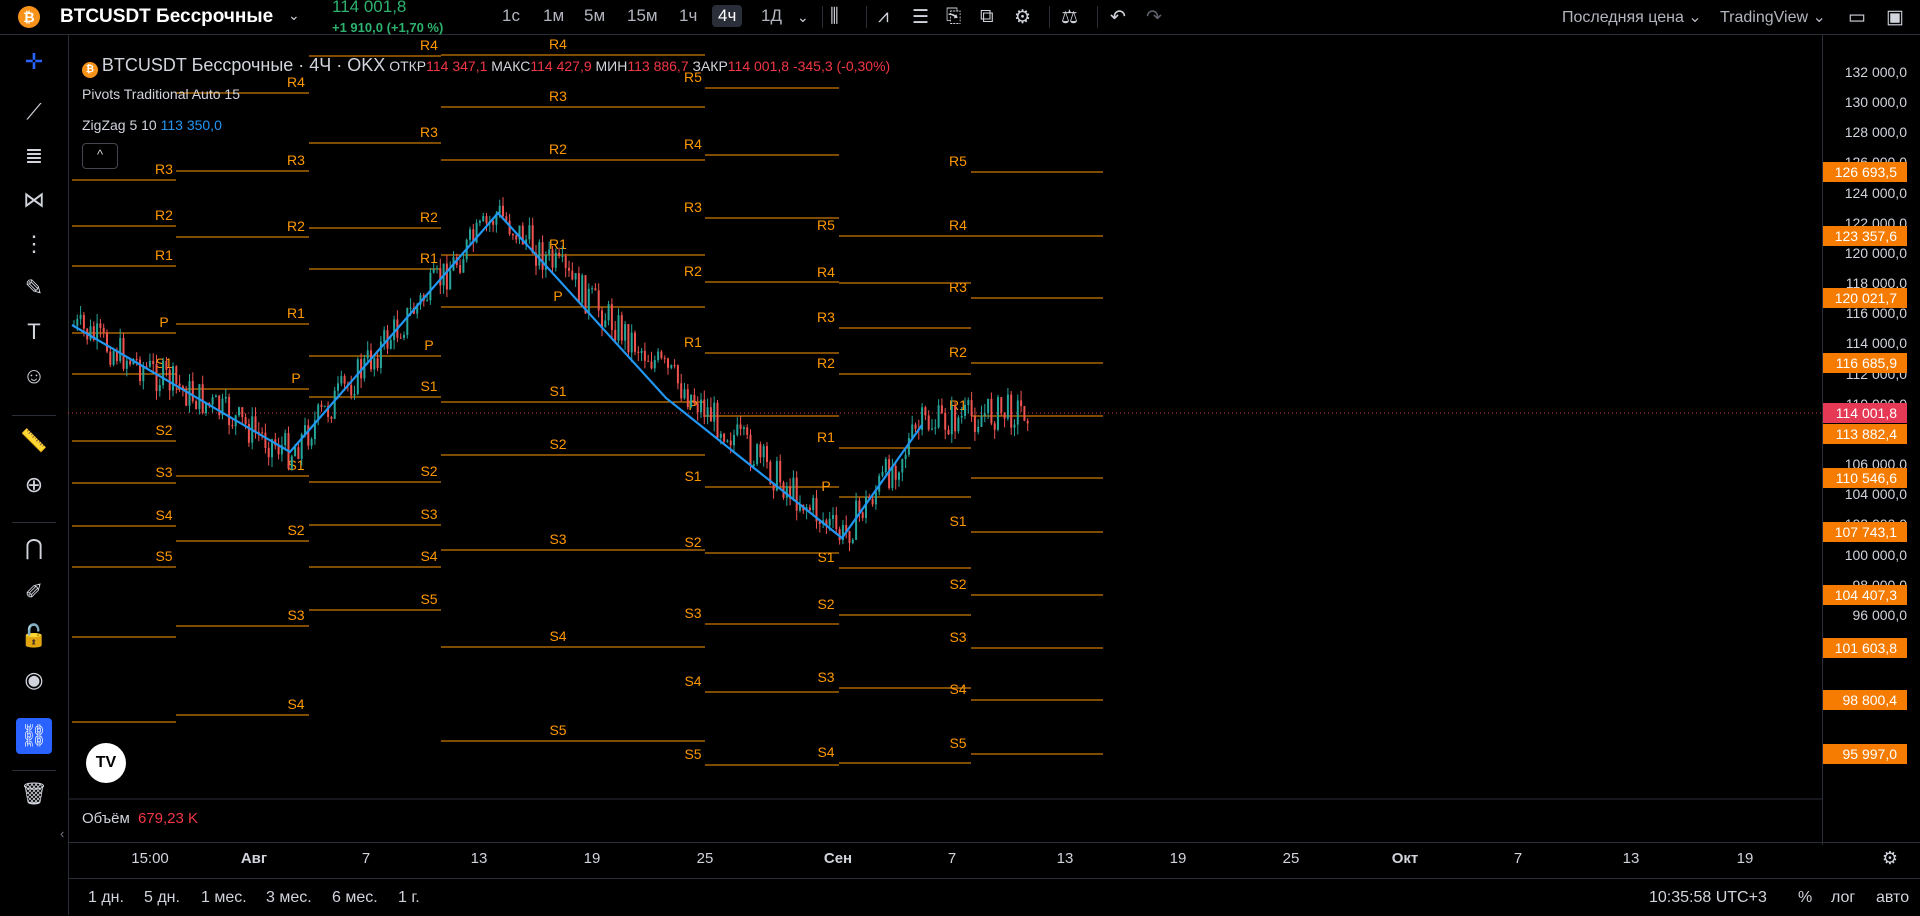 Image resolution: width=1920 pixels, height=916 pixels. Describe the element at coordinates (705, 858) in the screenshot. I see `time-axis-label: 25` at that location.